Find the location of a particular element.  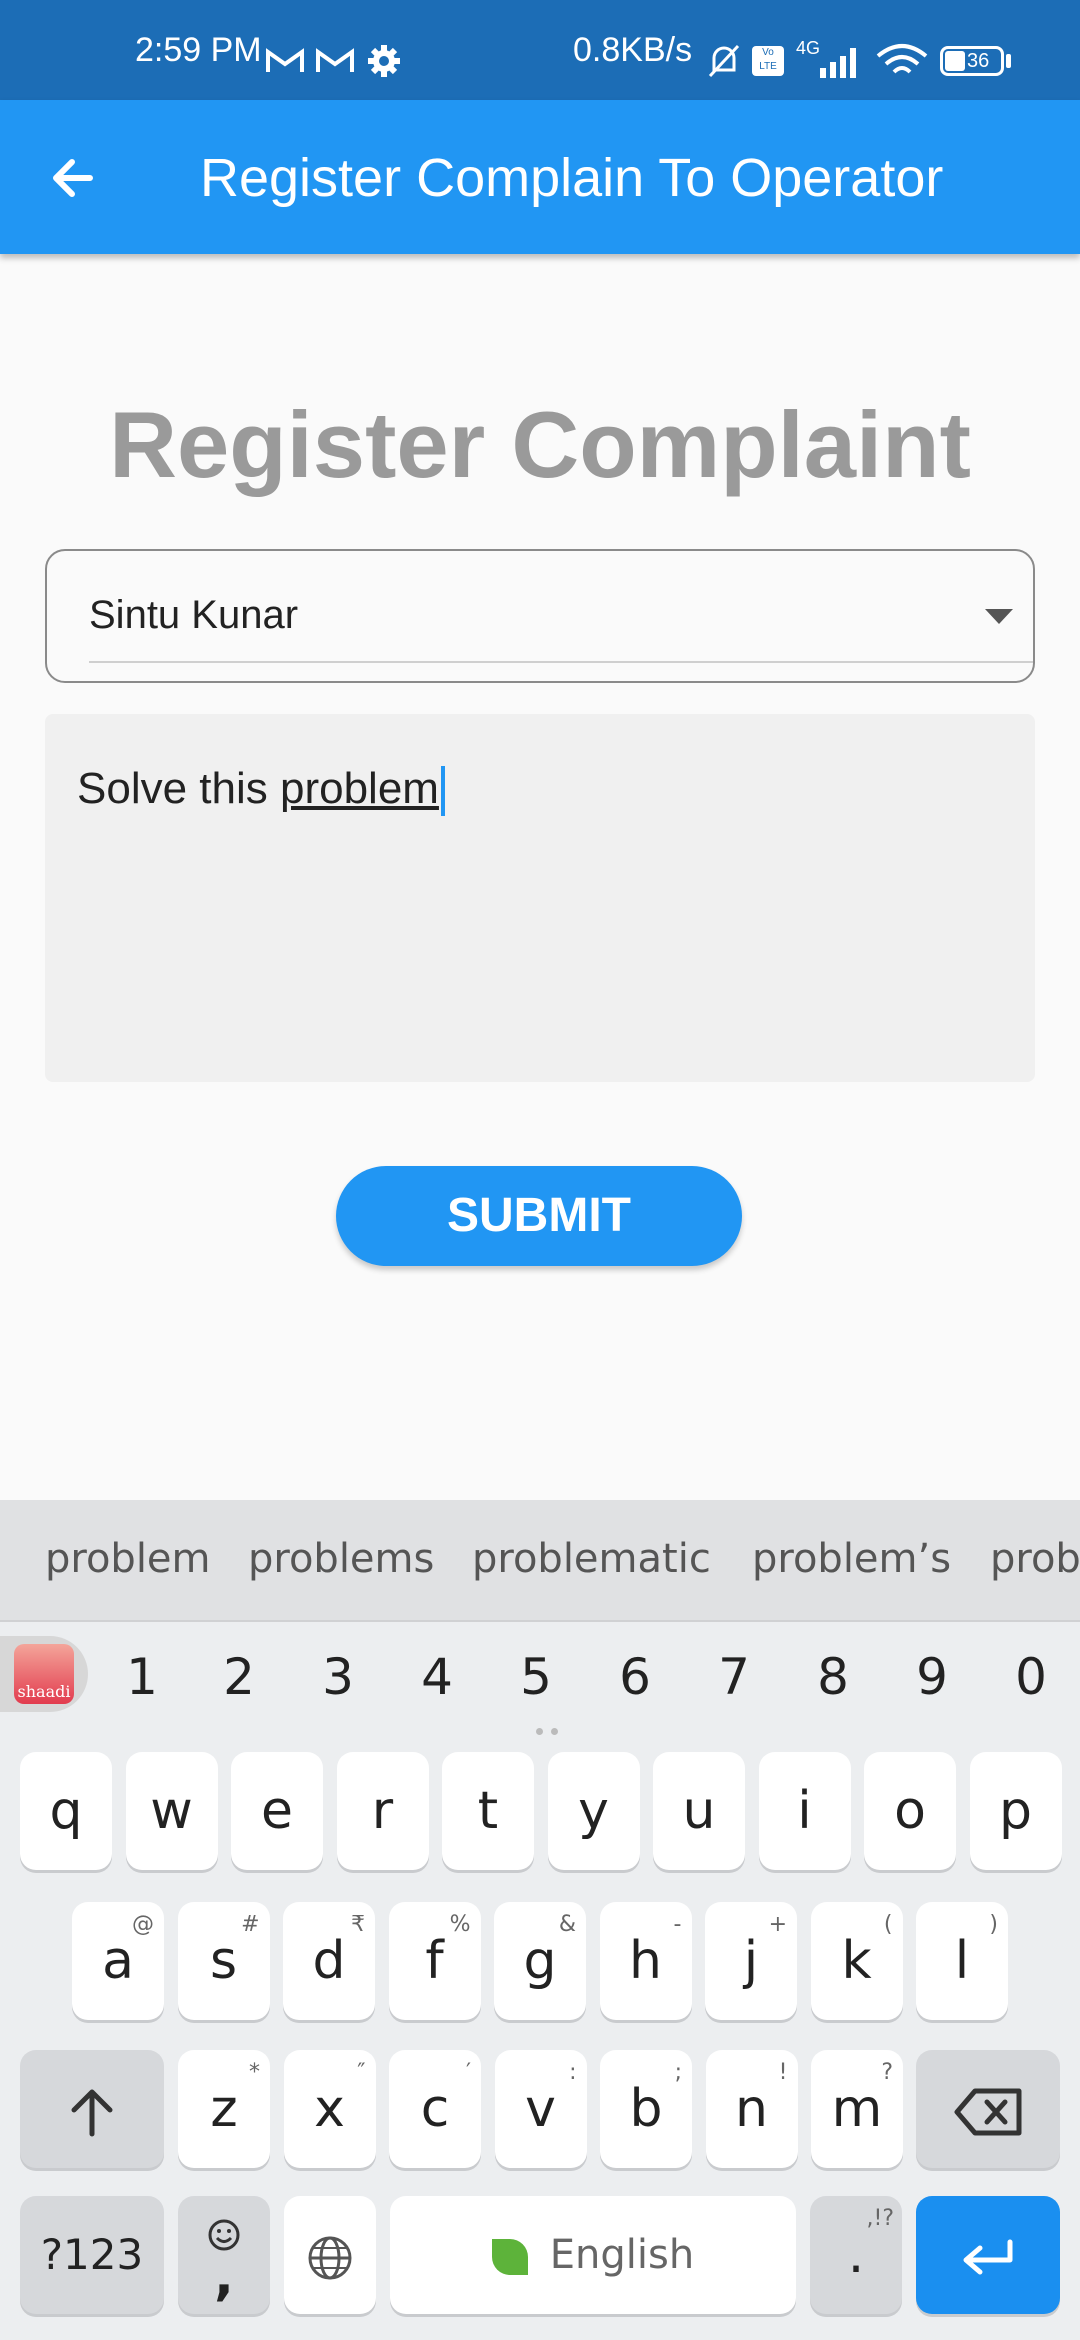

key-hint: @ is located at coordinates (143, 1924).